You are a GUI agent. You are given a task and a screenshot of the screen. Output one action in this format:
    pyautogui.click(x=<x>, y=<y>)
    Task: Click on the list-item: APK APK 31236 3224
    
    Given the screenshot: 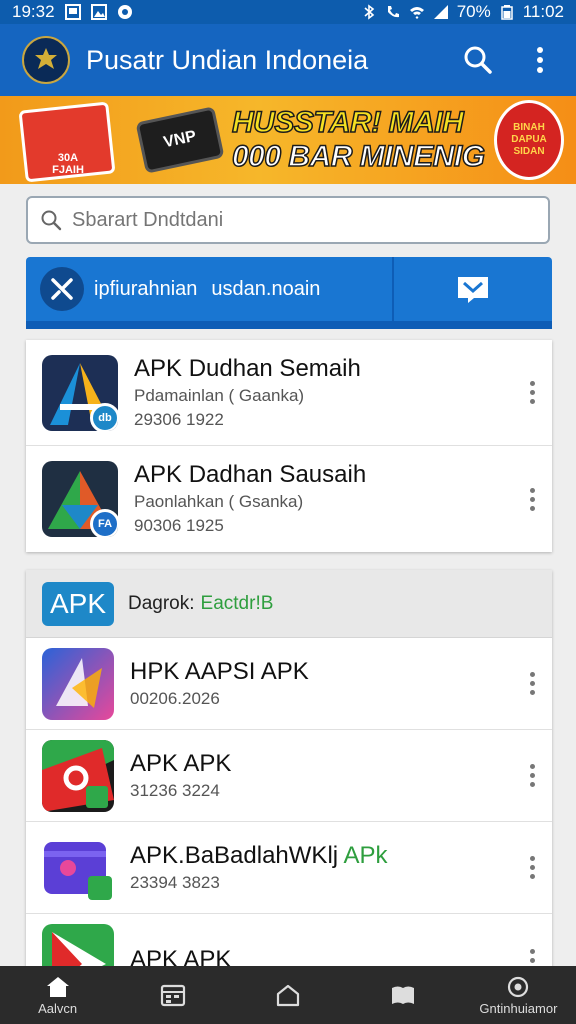 What is the action you would take?
    pyautogui.click(x=289, y=776)
    